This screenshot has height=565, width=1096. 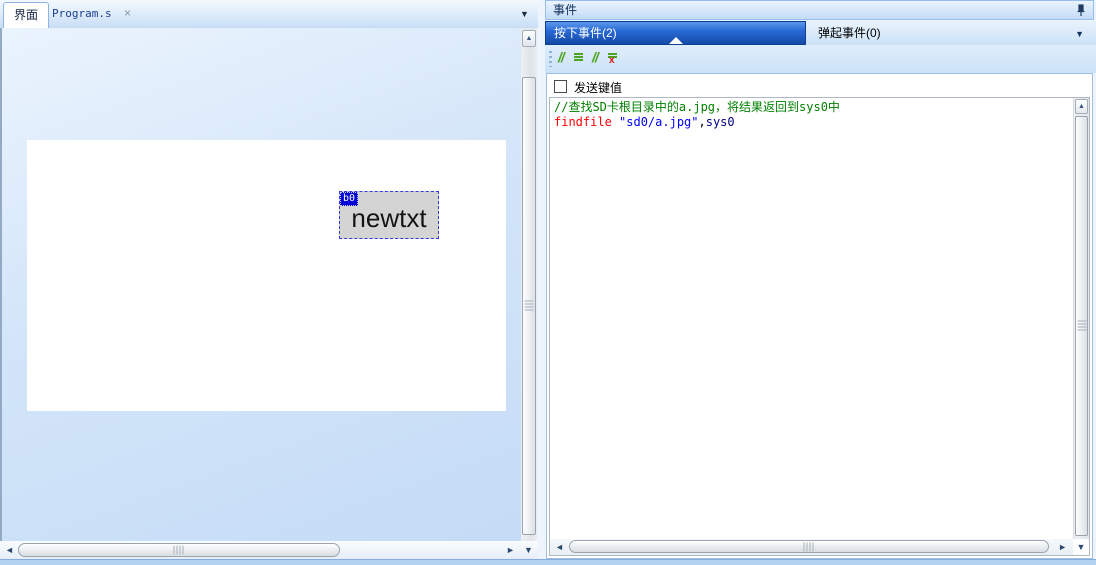 What do you see at coordinates (676, 40) in the screenshot?
I see `selected-tab-notch` at bounding box center [676, 40].